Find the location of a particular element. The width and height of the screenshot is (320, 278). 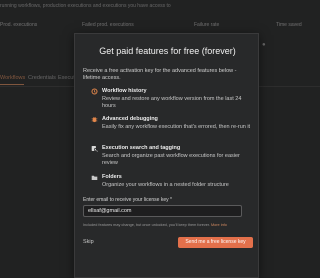

bug-icon is located at coordinates (94, 119).